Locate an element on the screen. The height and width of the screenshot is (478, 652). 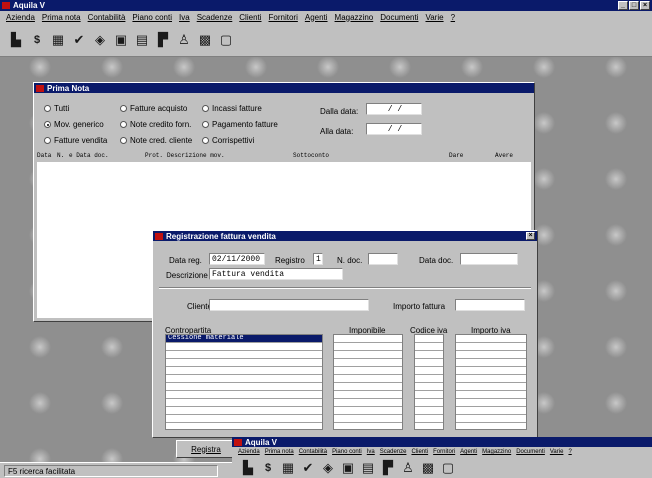
filter-note-credito-forn: Note credito forn. is located at coordinates (155, 124).